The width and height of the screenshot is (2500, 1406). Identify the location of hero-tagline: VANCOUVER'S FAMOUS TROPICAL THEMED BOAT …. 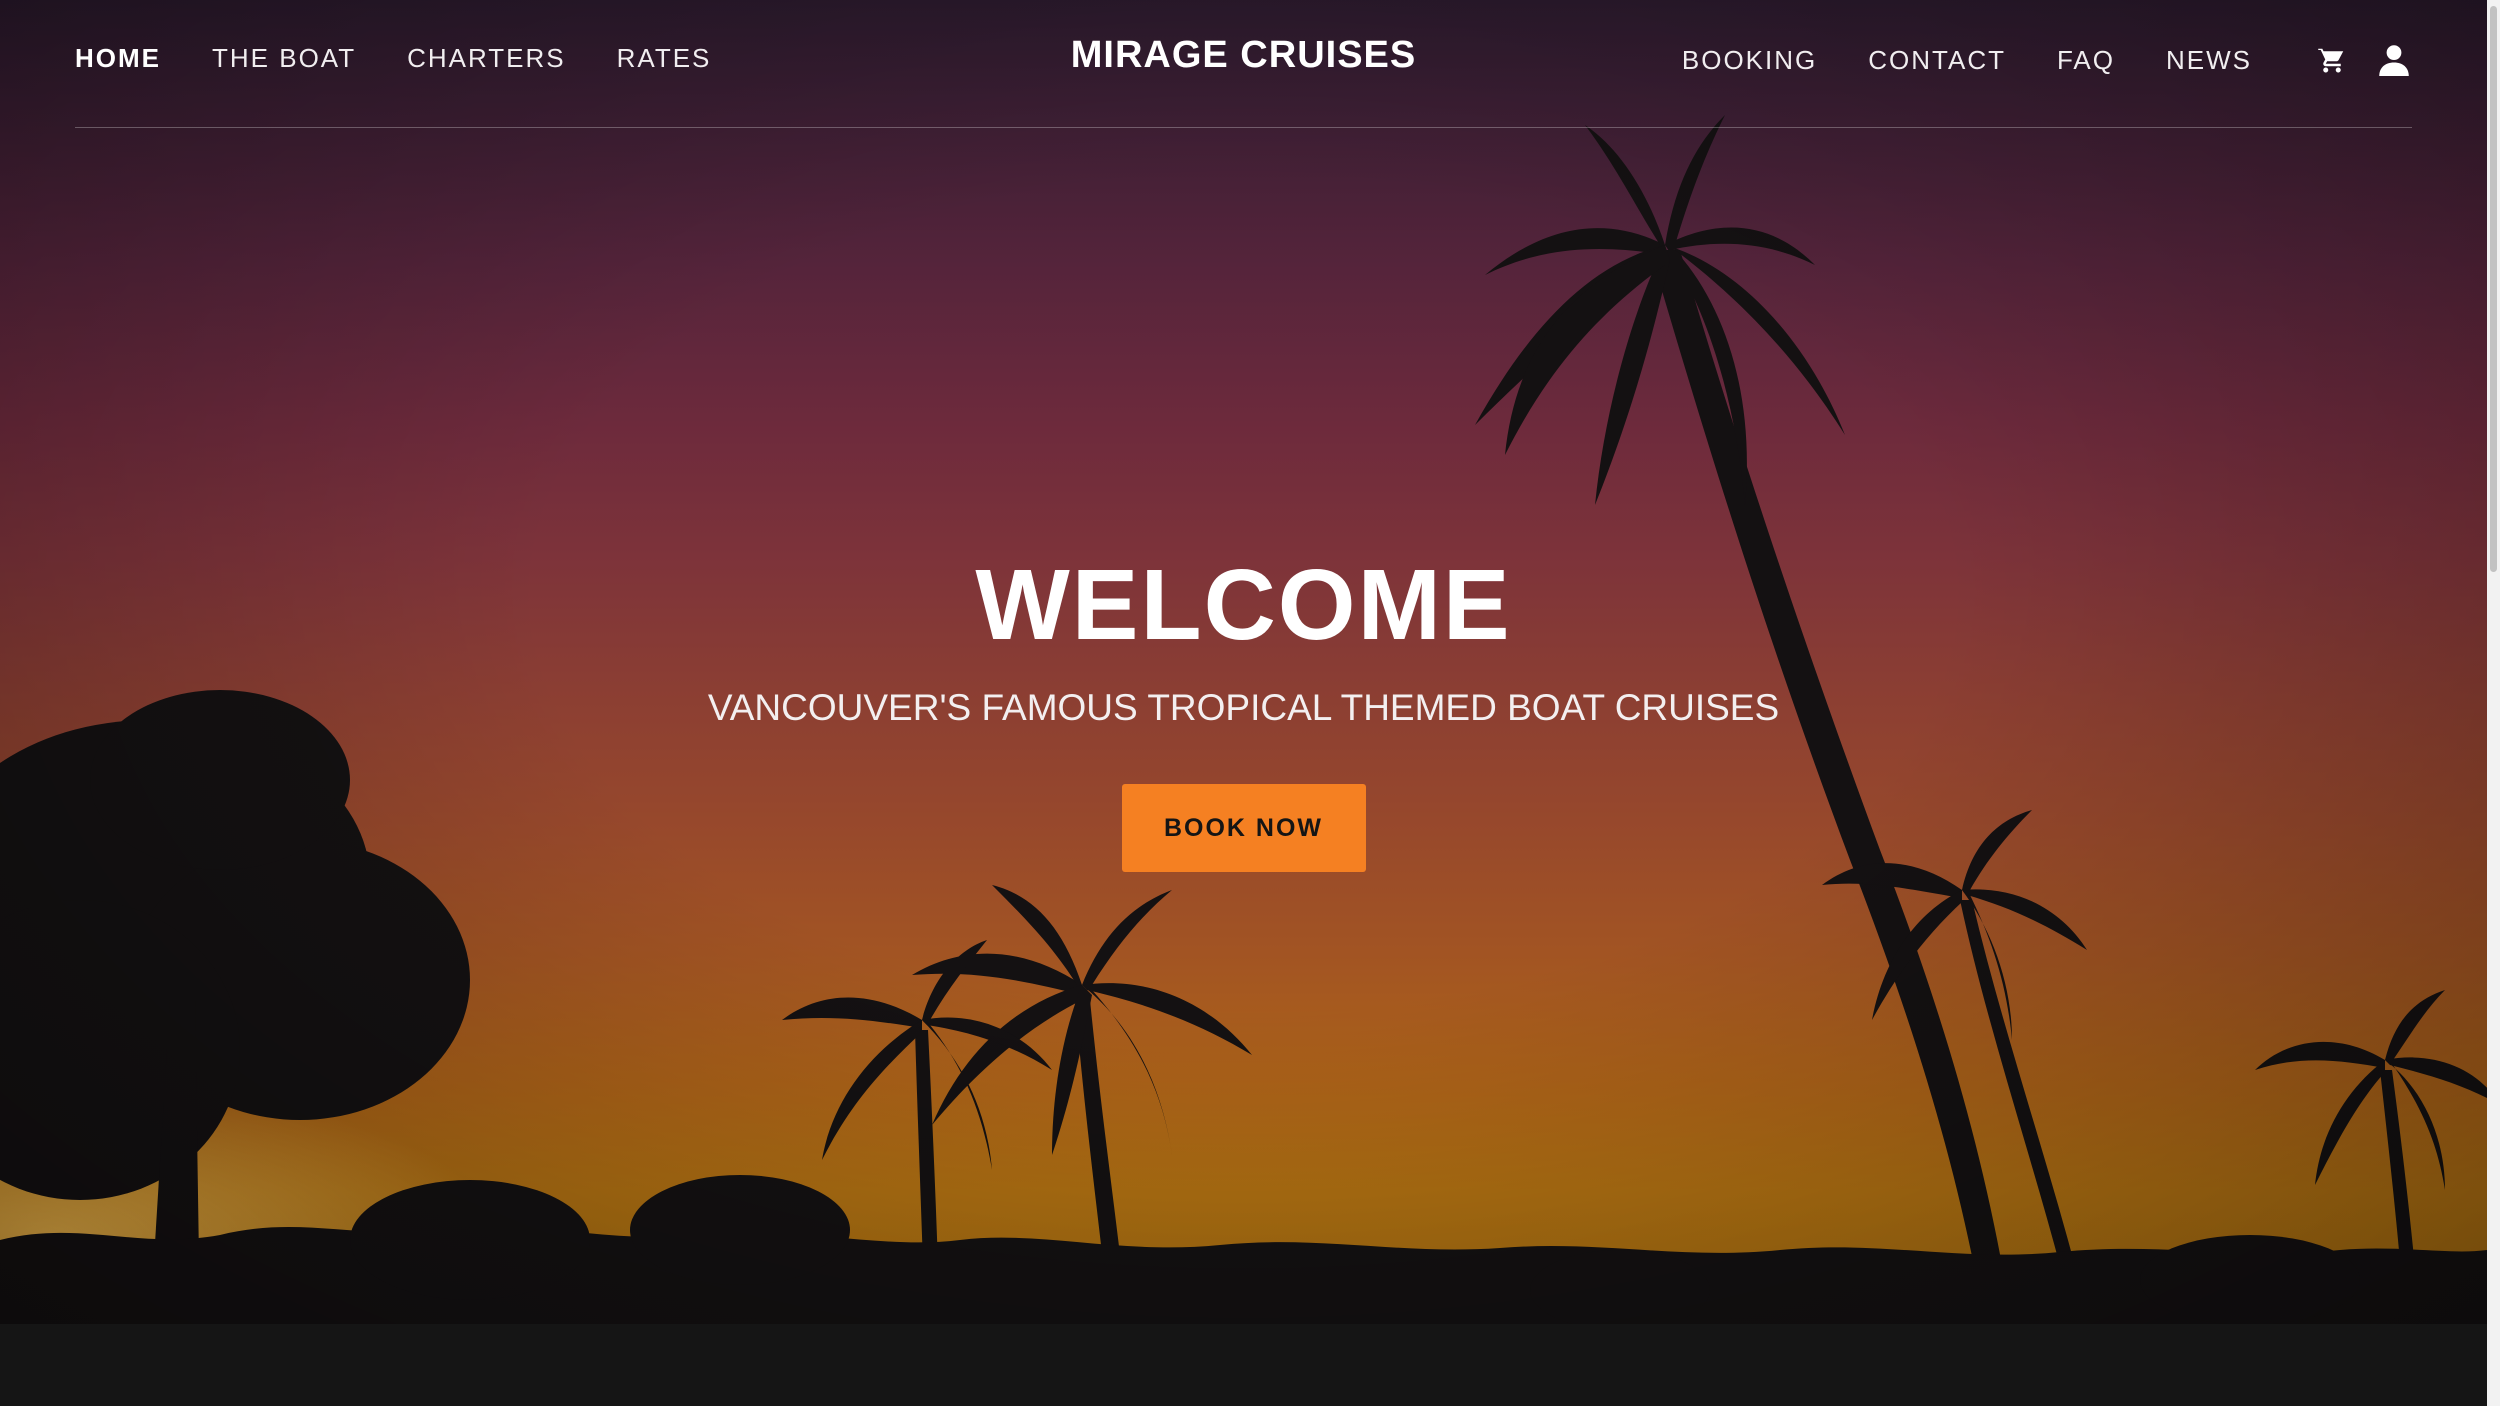
(1243, 707).